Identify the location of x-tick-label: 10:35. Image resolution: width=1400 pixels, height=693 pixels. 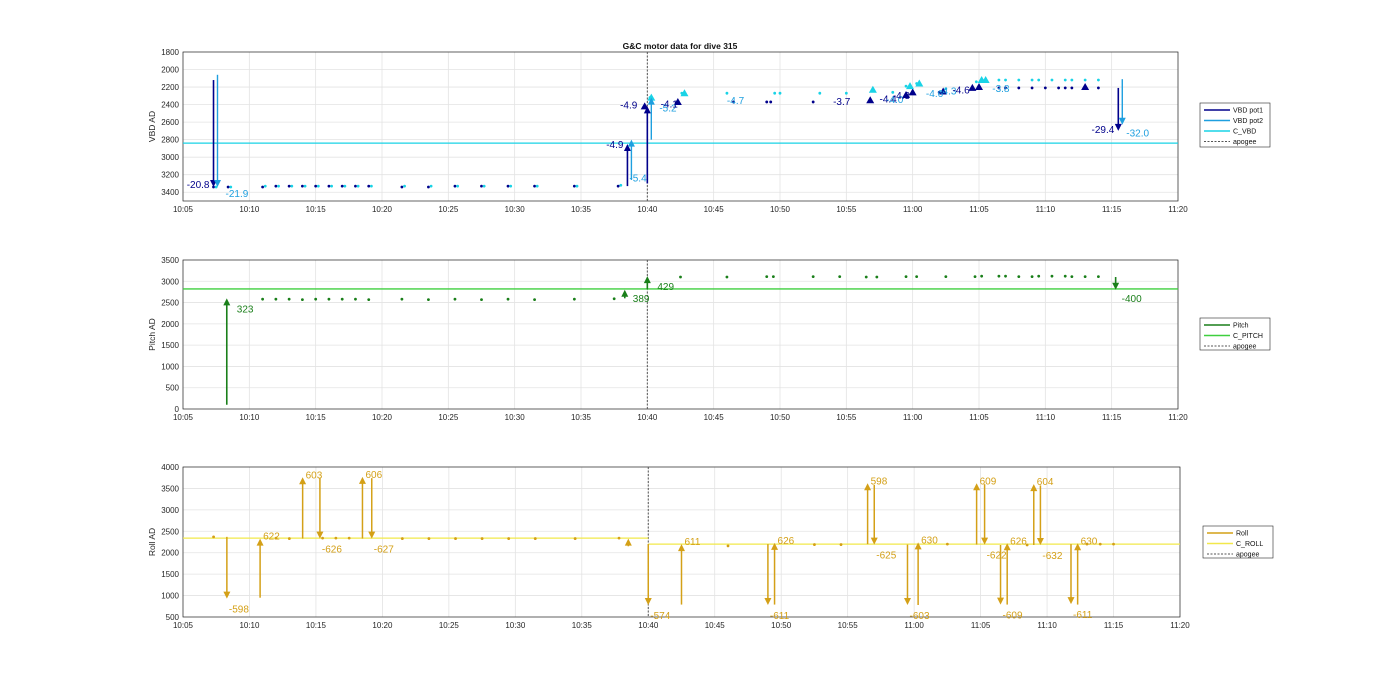
(581, 209).